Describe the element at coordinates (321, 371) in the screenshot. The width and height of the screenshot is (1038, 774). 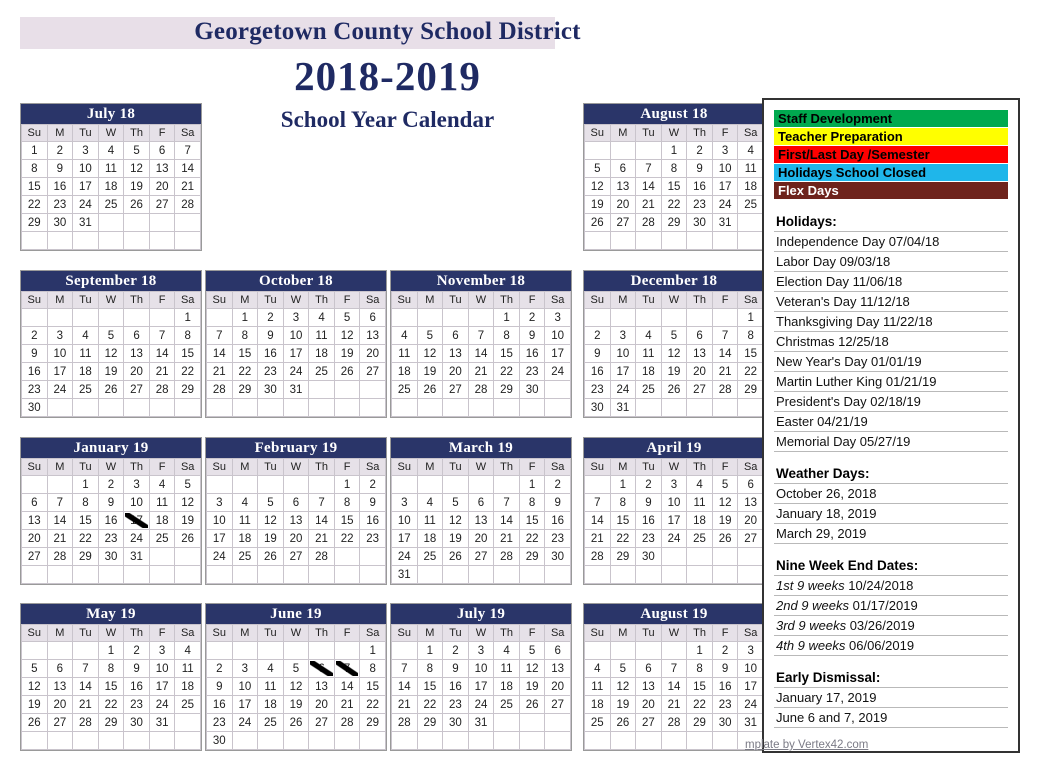
I see `day-cell: 25` at that location.